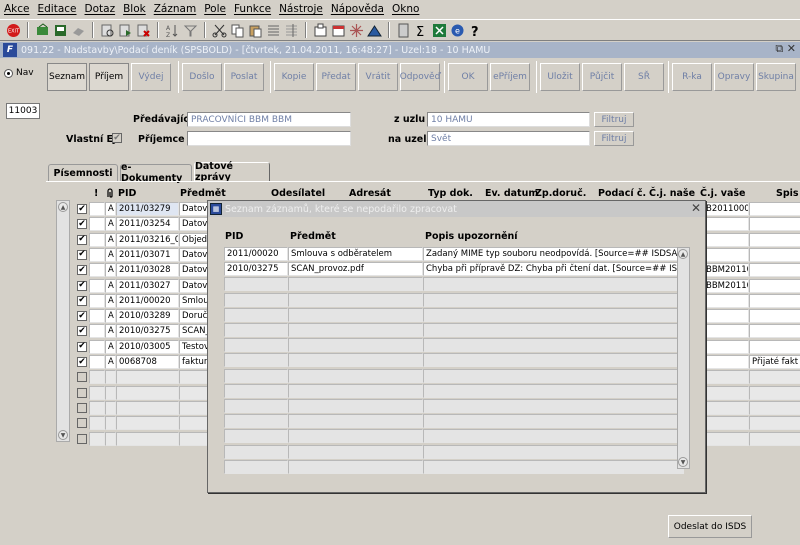 Image resolution: width=800 pixels, height=545 pixels. What do you see at coordinates (683, 254) in the screenshot?
I see `popup-scroll-up-icon: ▲` at bounding box center [683, 254].